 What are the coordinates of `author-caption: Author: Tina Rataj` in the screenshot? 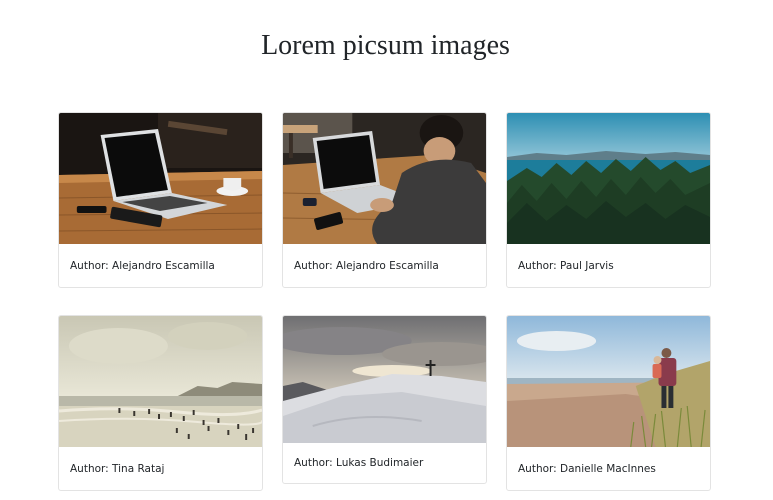 It's located at (117, 468).